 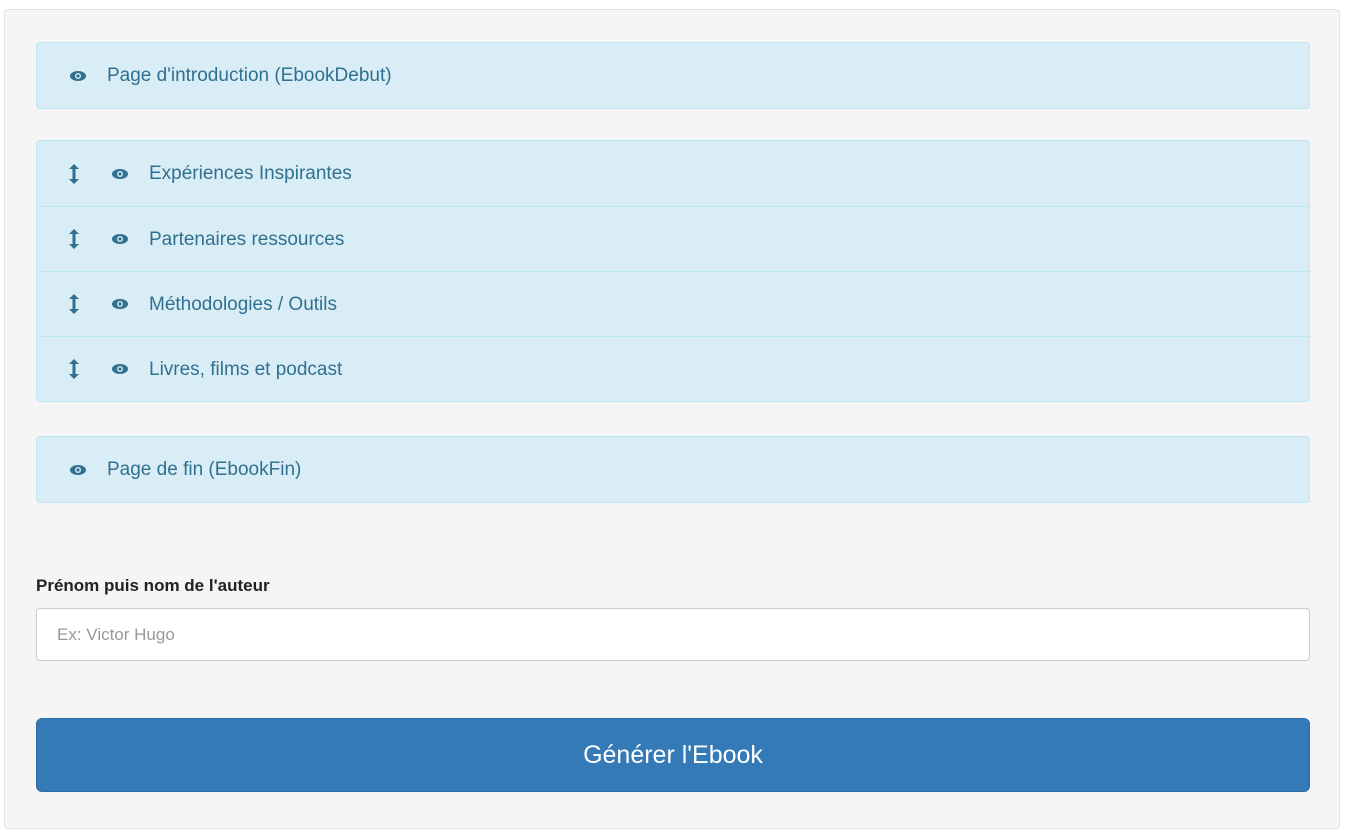 I want to click on generate-ebook-button: Générer l'Ebook, so click(x=673, y=755).